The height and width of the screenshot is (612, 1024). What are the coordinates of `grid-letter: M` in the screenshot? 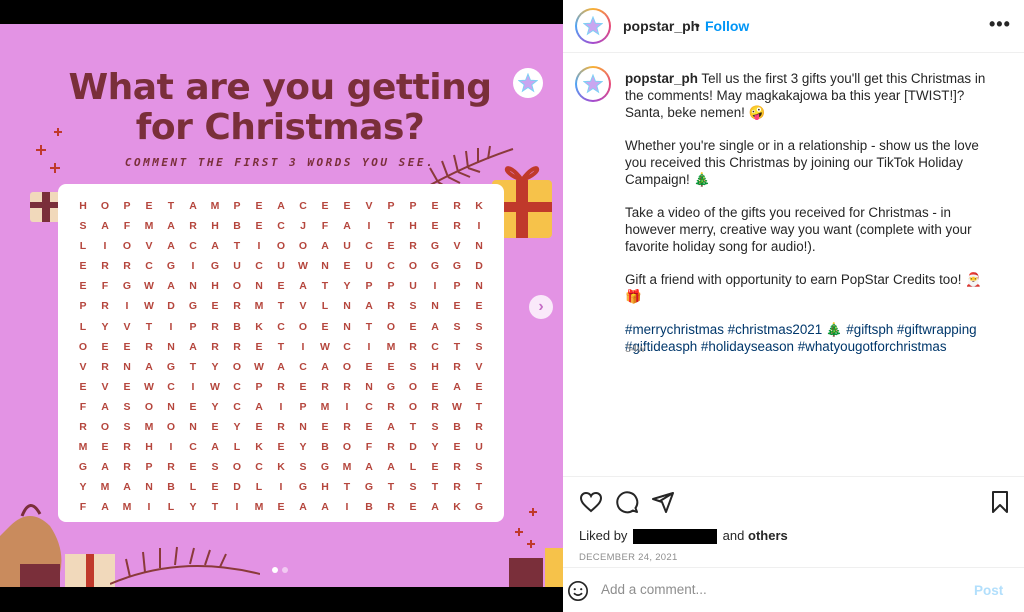 It's located at (127, 507).